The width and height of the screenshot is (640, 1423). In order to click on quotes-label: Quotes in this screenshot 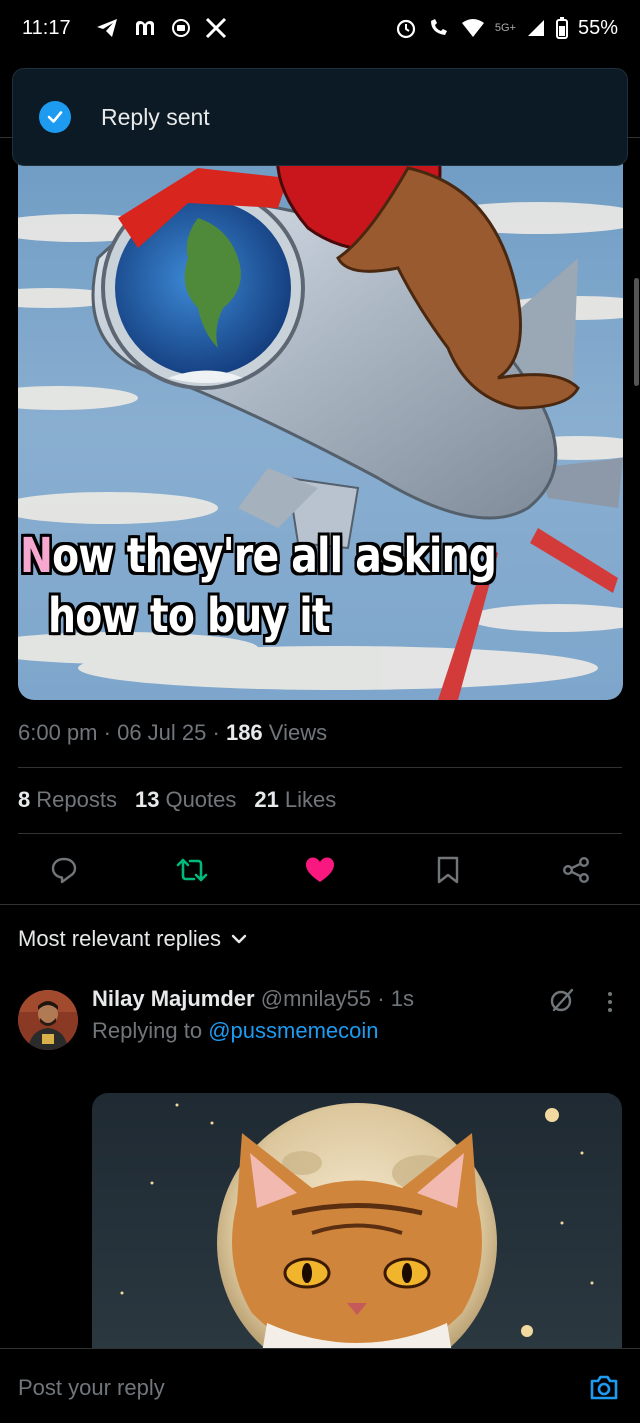, I will do `click(201, 799)`.